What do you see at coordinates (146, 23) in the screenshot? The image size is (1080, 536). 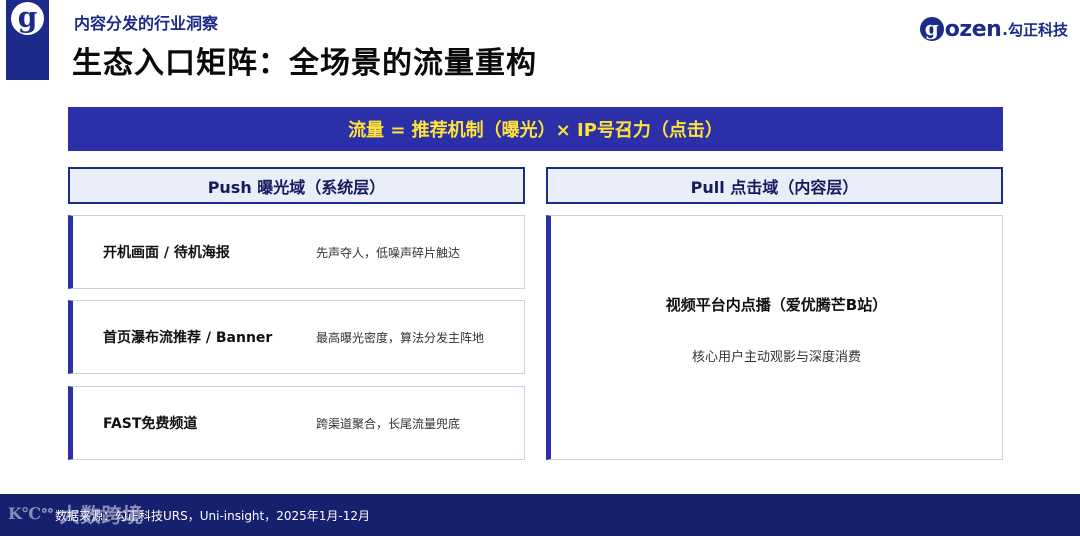 I see `section-subtitle: 内容分发的行业洞察` at bounding box center [146, 23].